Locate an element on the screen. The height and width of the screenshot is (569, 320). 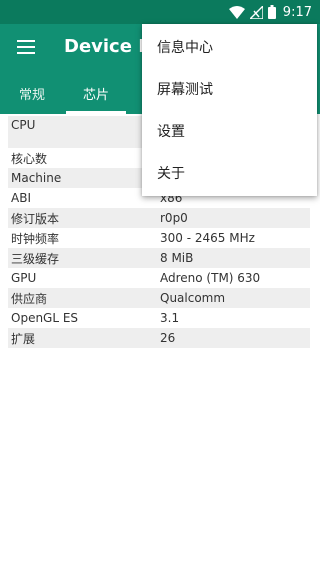
row-key: 三级缓存 is located at coordinates (35, 258).